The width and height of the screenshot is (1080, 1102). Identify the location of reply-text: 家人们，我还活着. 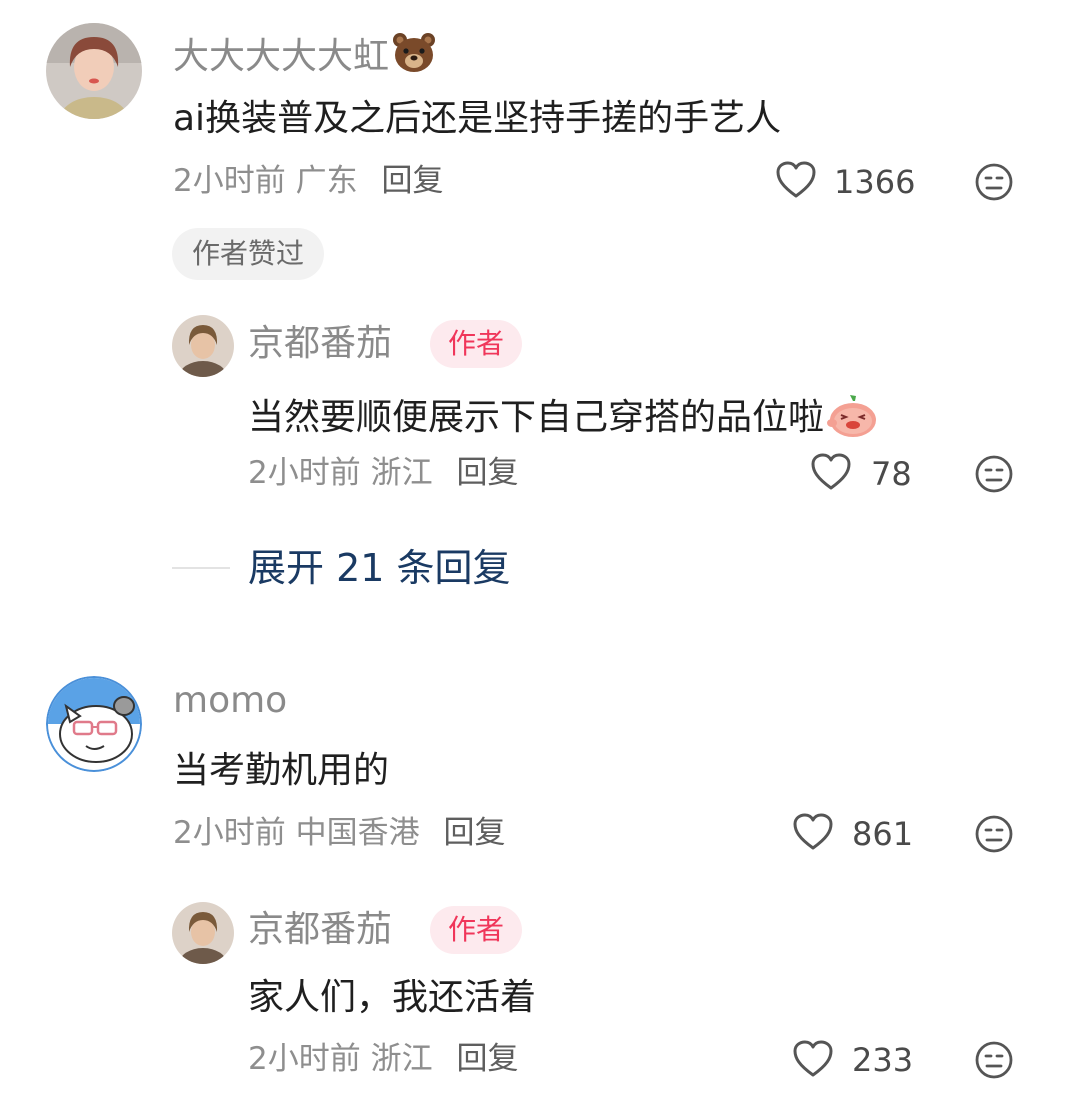
(392, 997).